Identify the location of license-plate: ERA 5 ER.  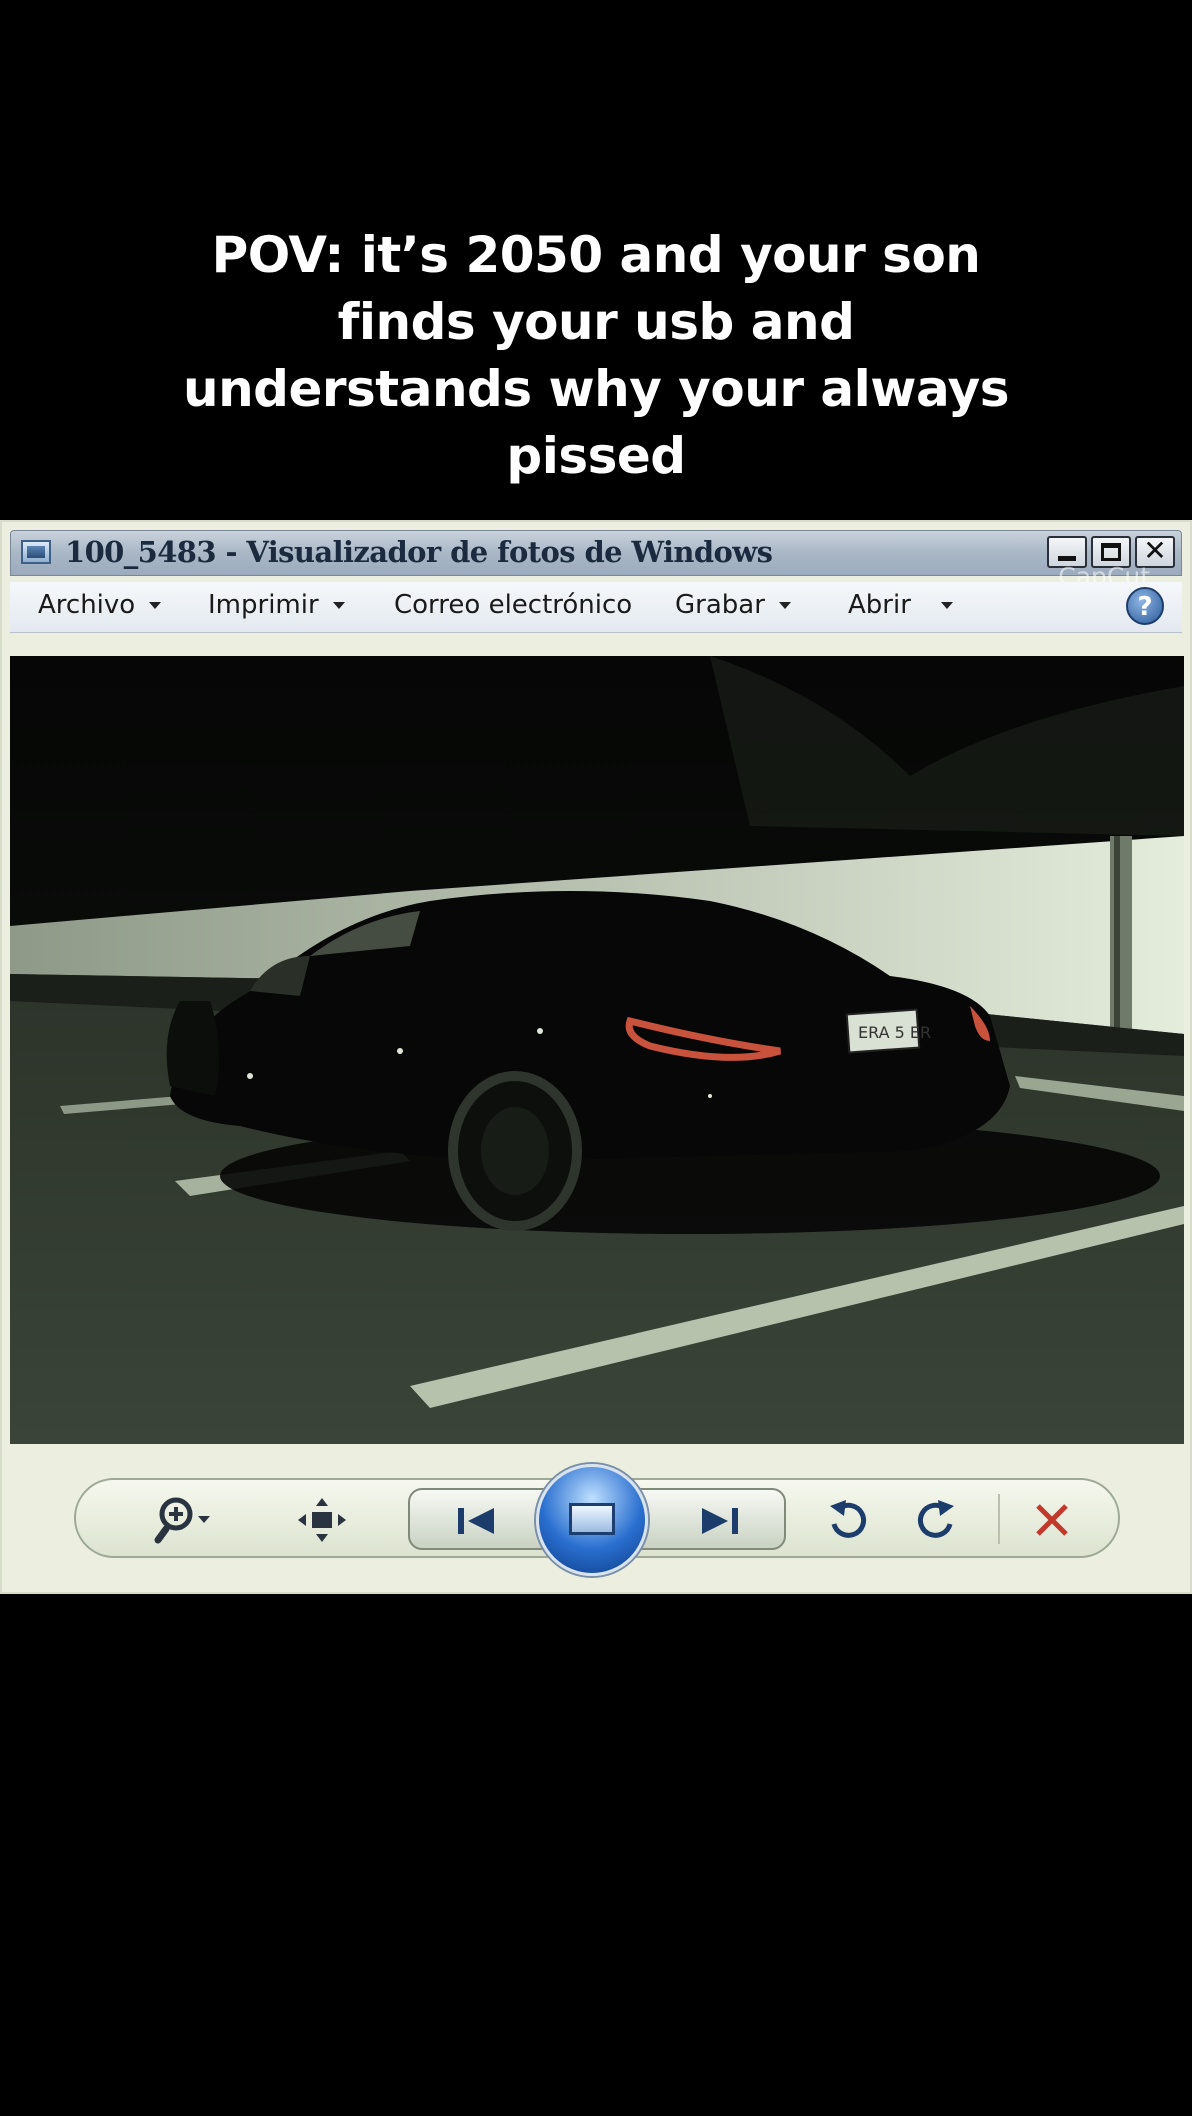
(894, 1032).